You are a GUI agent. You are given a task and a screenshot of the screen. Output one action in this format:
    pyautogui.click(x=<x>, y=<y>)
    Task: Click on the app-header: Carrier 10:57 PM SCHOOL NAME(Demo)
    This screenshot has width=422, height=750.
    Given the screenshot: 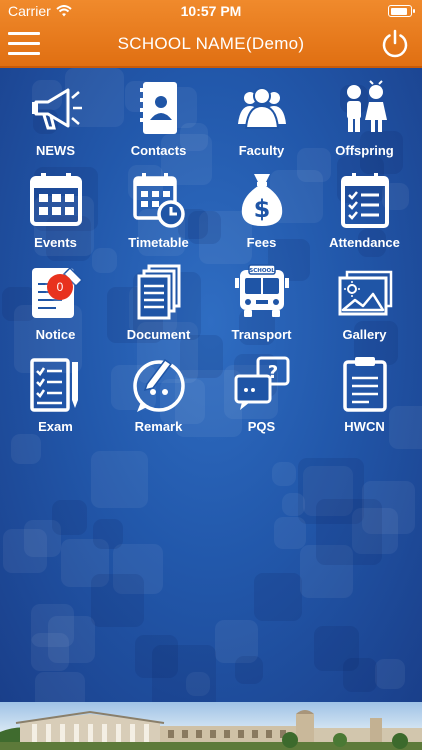 What is the action you would take?
    pyautogui.click(x=211, y=34)
    